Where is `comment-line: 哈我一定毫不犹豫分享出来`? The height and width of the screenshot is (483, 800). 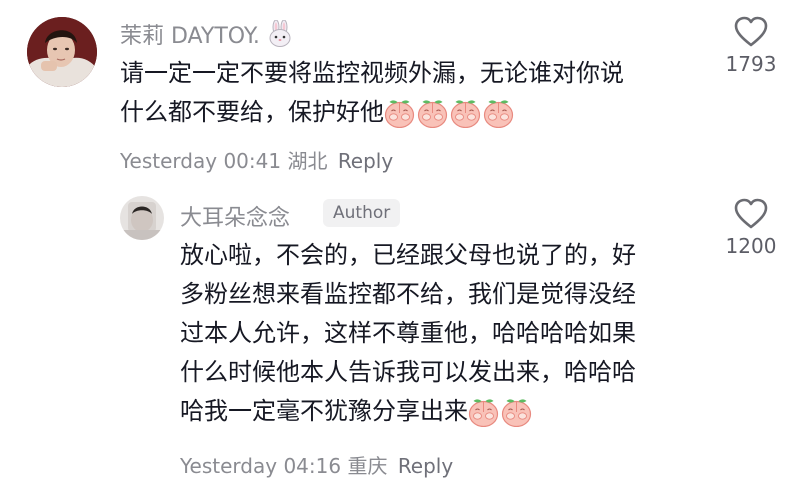 comment-line: 哈我一定毫不犹豫分享出来 is located at coordinates (440, 415).